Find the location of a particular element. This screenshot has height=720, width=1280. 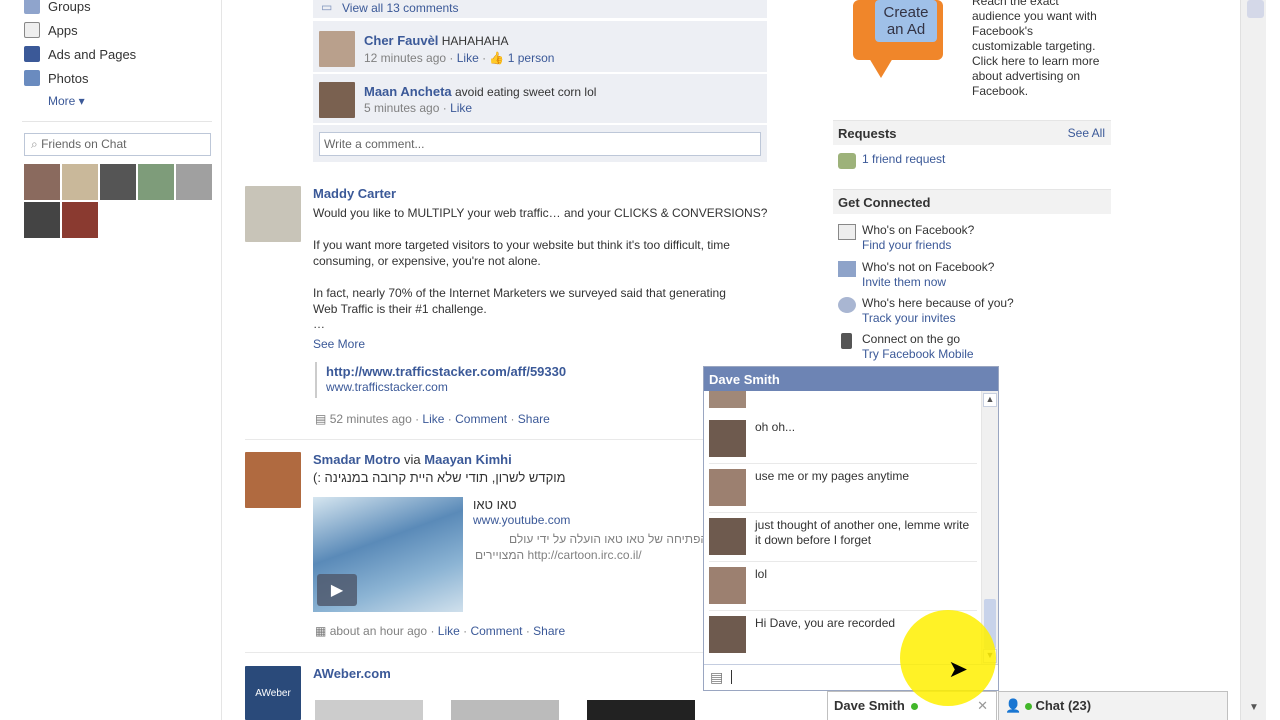

friend-request-item: 1 friend request is located at coordinates (891, 160).